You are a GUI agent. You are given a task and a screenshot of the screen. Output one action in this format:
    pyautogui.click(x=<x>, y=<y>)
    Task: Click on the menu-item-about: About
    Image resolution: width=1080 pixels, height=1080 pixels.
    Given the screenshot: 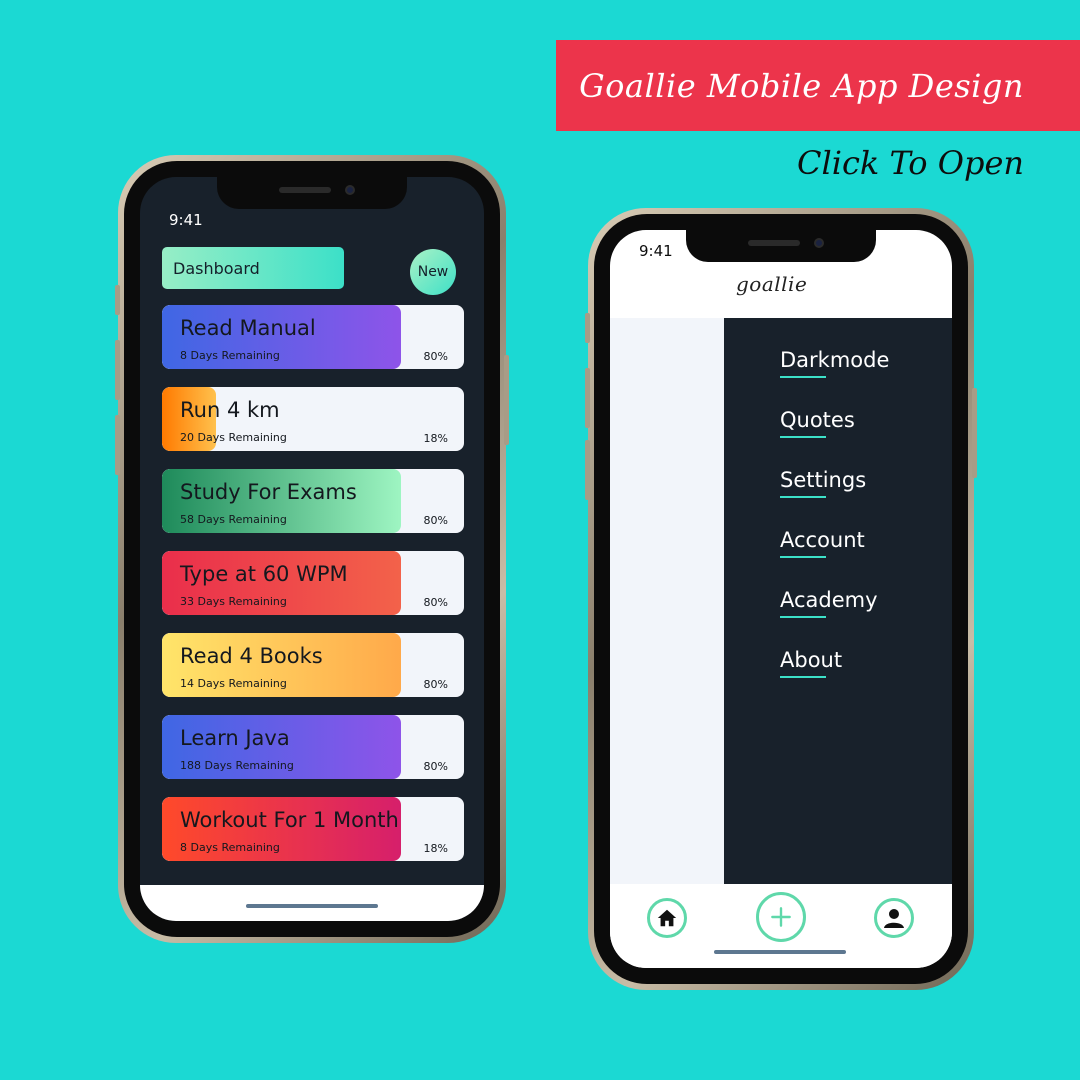 What is the action you would take?
    pyautogui.click(x=811, y=663)
    